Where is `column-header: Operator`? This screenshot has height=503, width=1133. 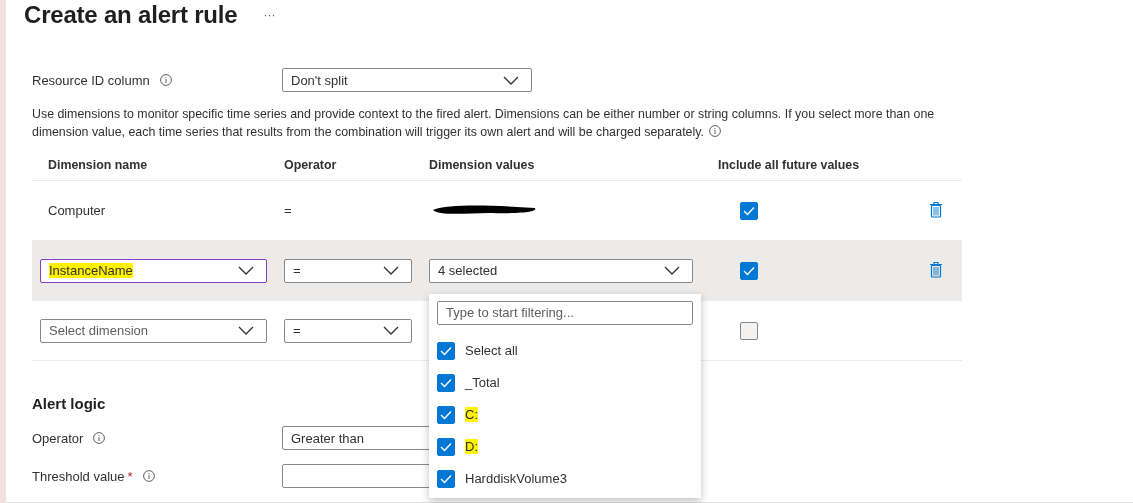 column-header: Operator is located at coordinates (310, 165).